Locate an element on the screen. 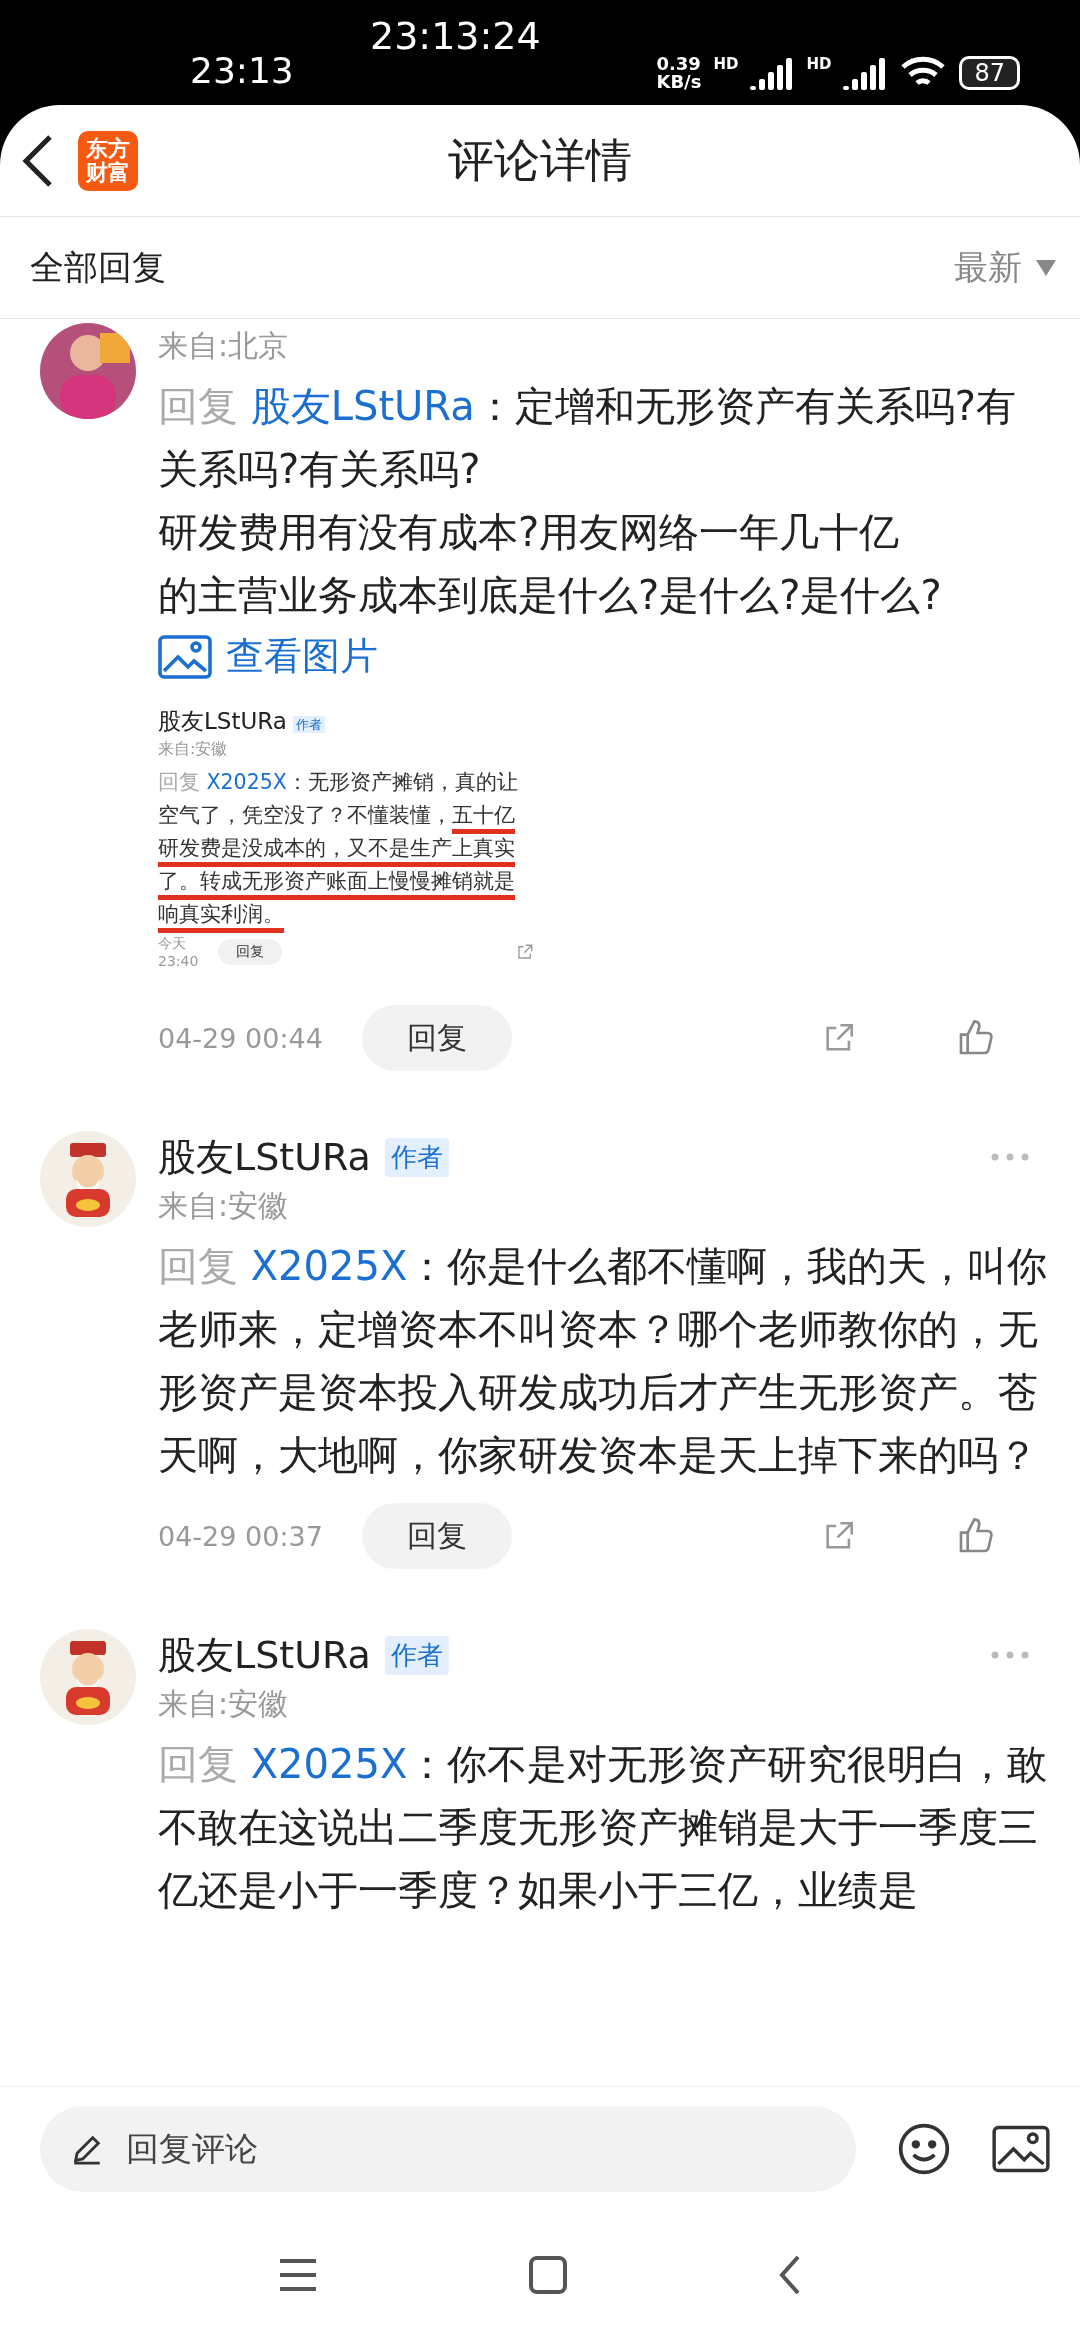  screenshot-author-name: 股友LStURa is located at coordinates (222, 721).